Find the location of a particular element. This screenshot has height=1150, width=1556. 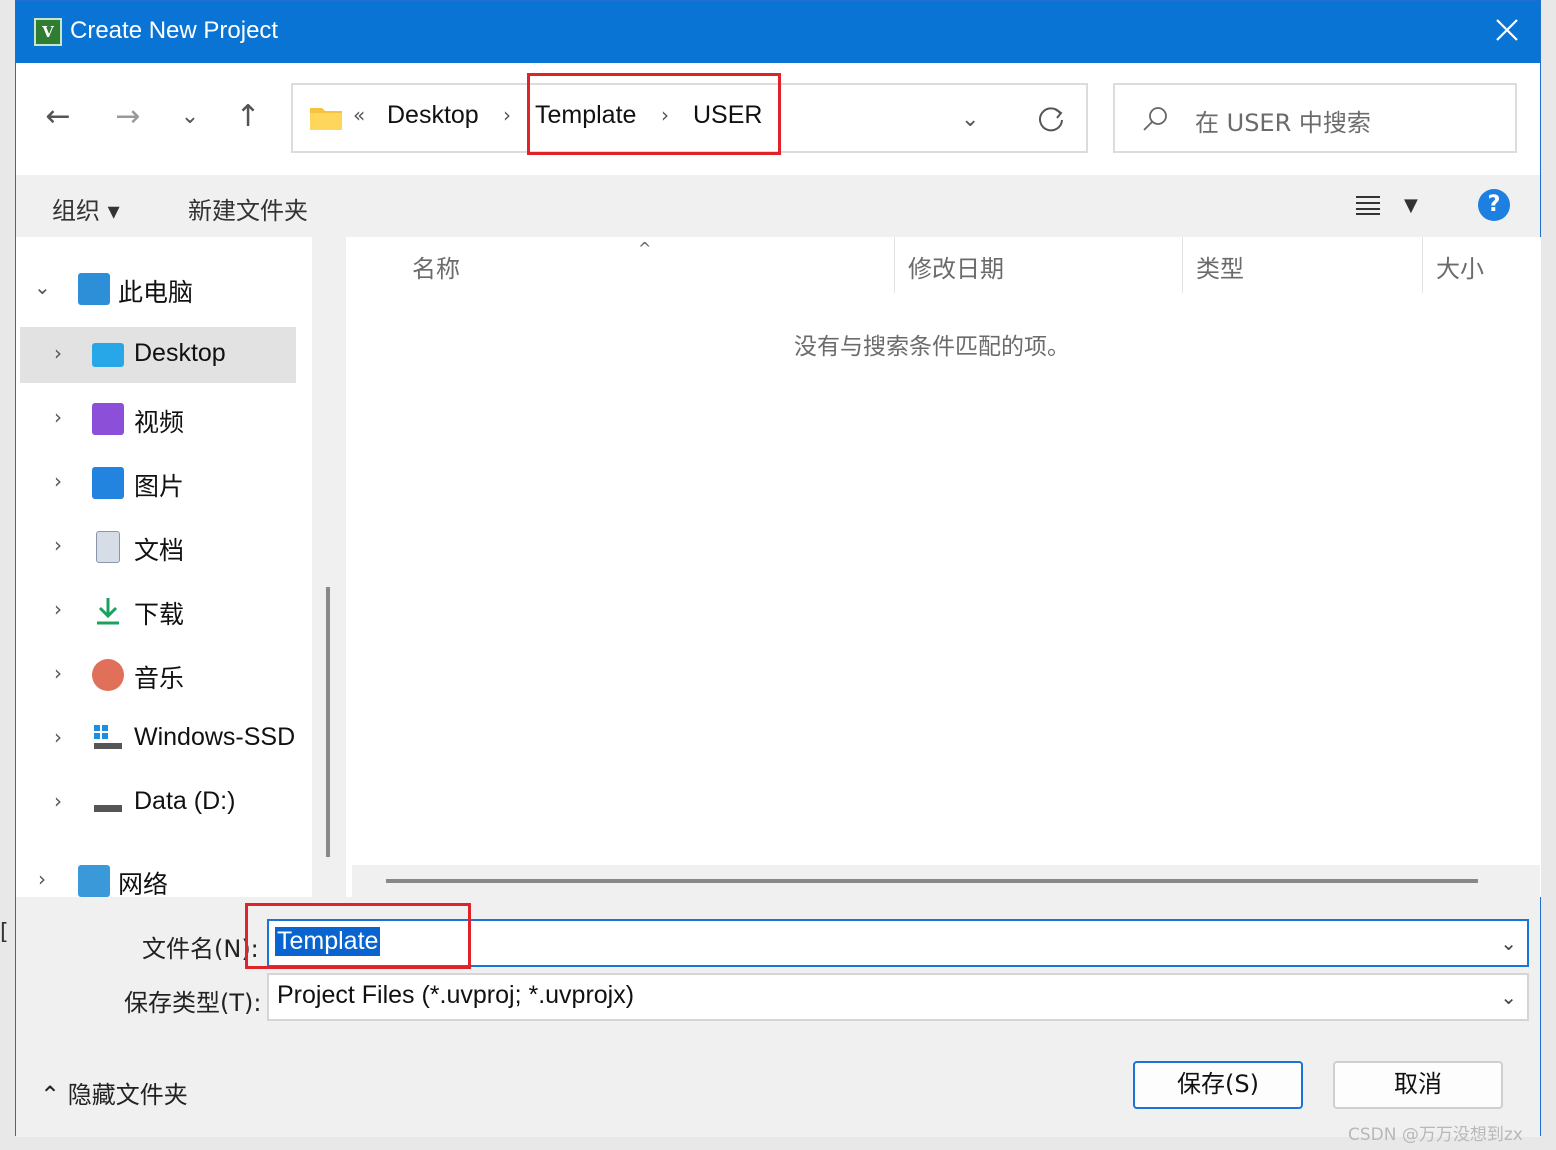

sidebar-item-label: Windows-SSD is located at coordinates (215, 737).